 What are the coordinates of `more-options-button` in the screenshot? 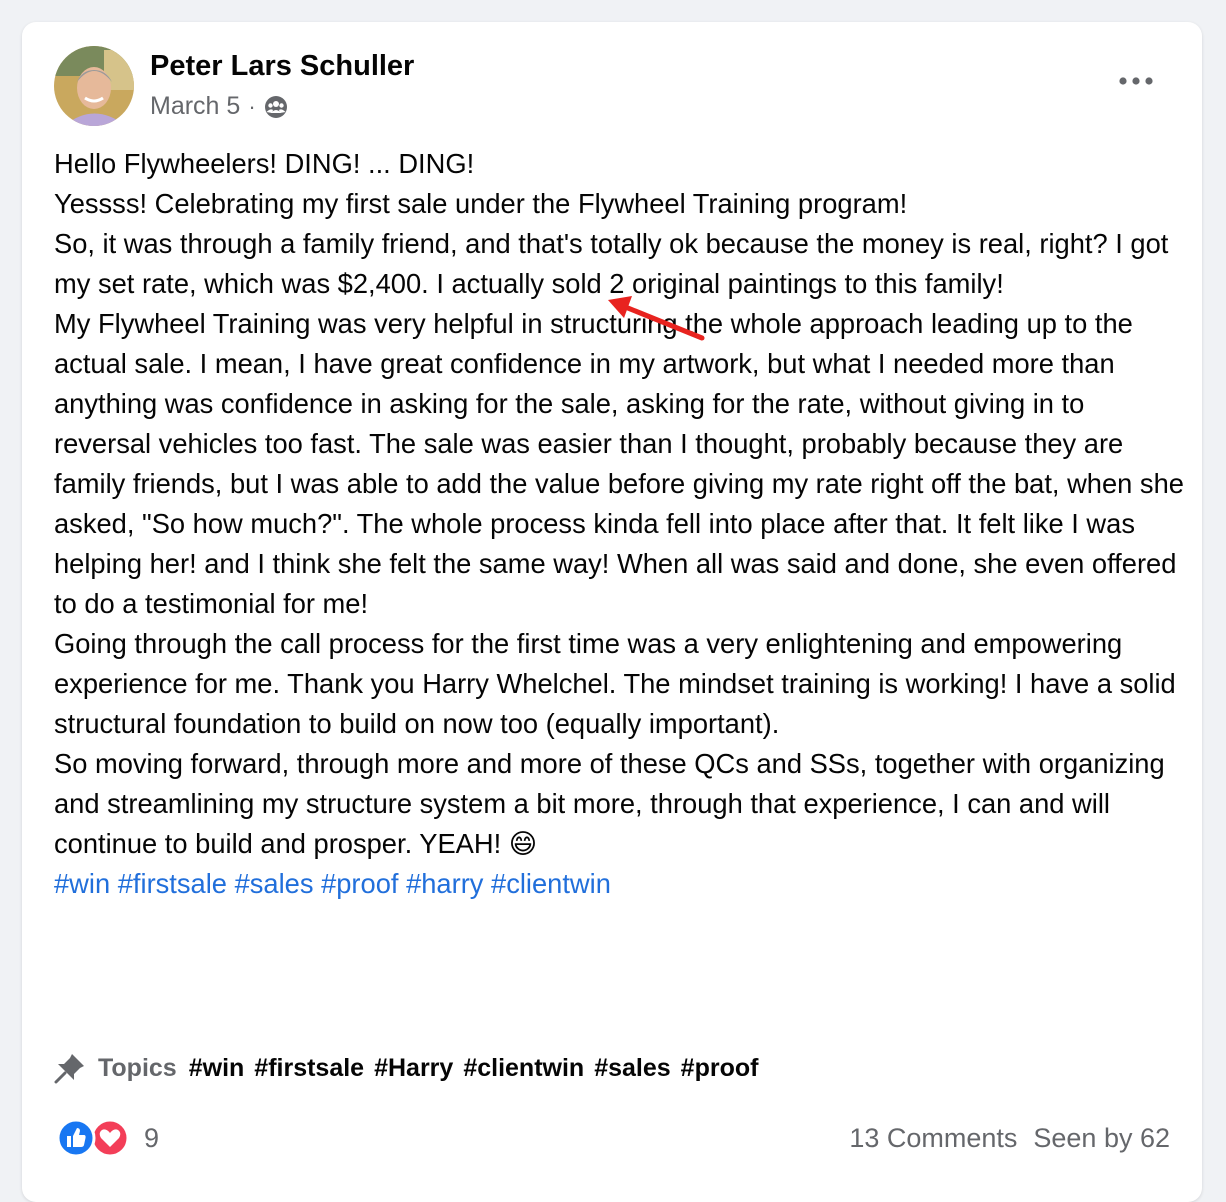 It's located at (1136, 81).